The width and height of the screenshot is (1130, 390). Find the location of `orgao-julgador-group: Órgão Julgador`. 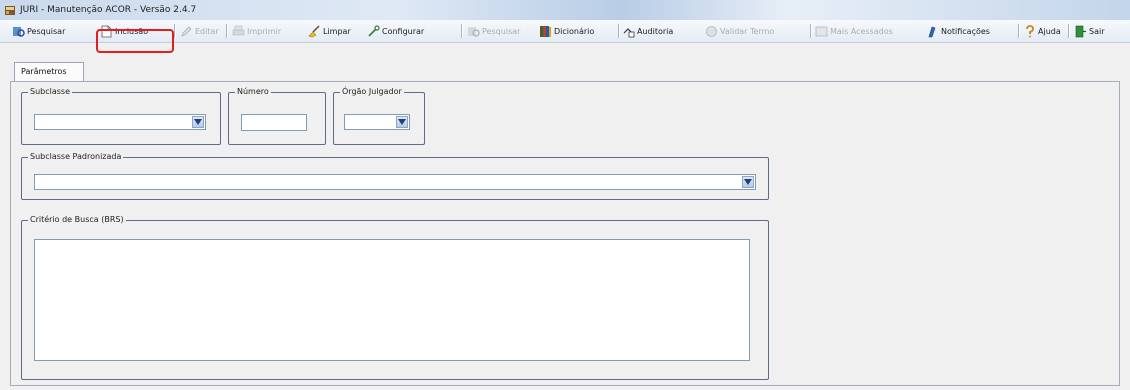

orgao-julgador-group: Órgão Julgador is located at coordinates (379, 116).